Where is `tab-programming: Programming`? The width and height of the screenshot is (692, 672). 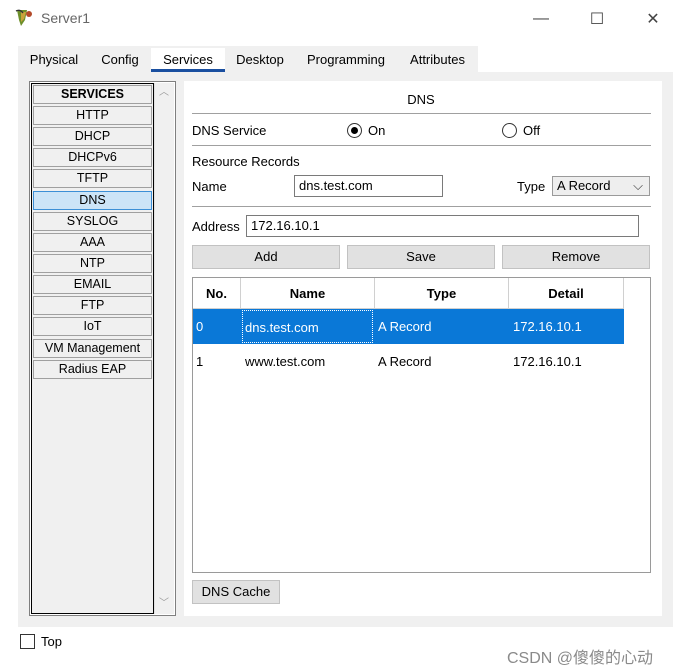
tab-programming: Programming is located at coordinates (346, 60).